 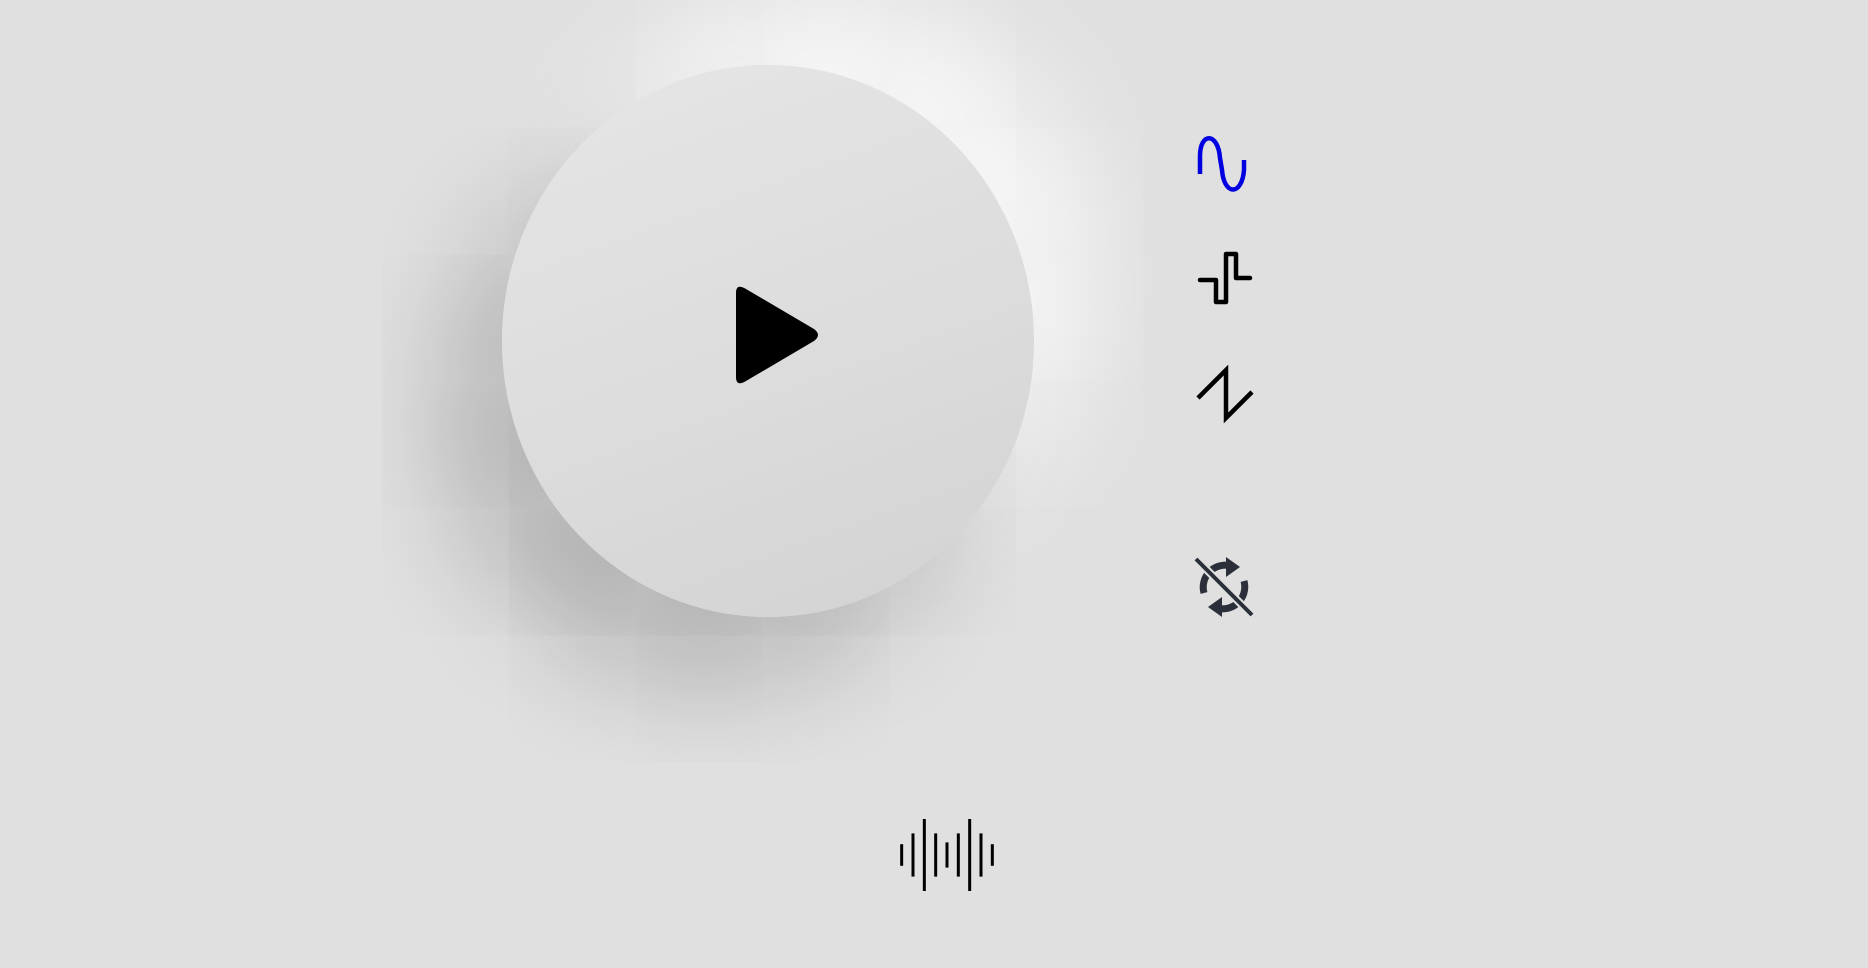 I want to click on sawtooth-wave-button, so click(x=1228, y=394).